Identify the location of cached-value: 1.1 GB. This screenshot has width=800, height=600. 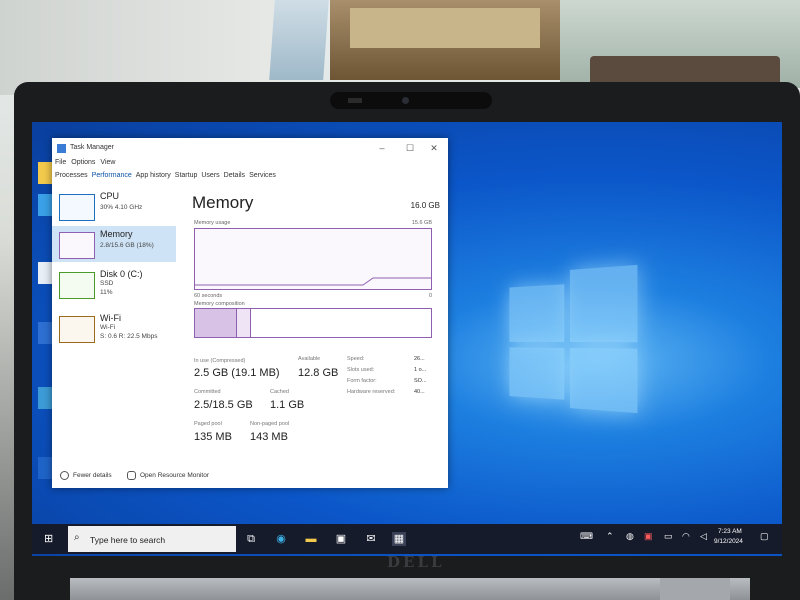
(287, 405).